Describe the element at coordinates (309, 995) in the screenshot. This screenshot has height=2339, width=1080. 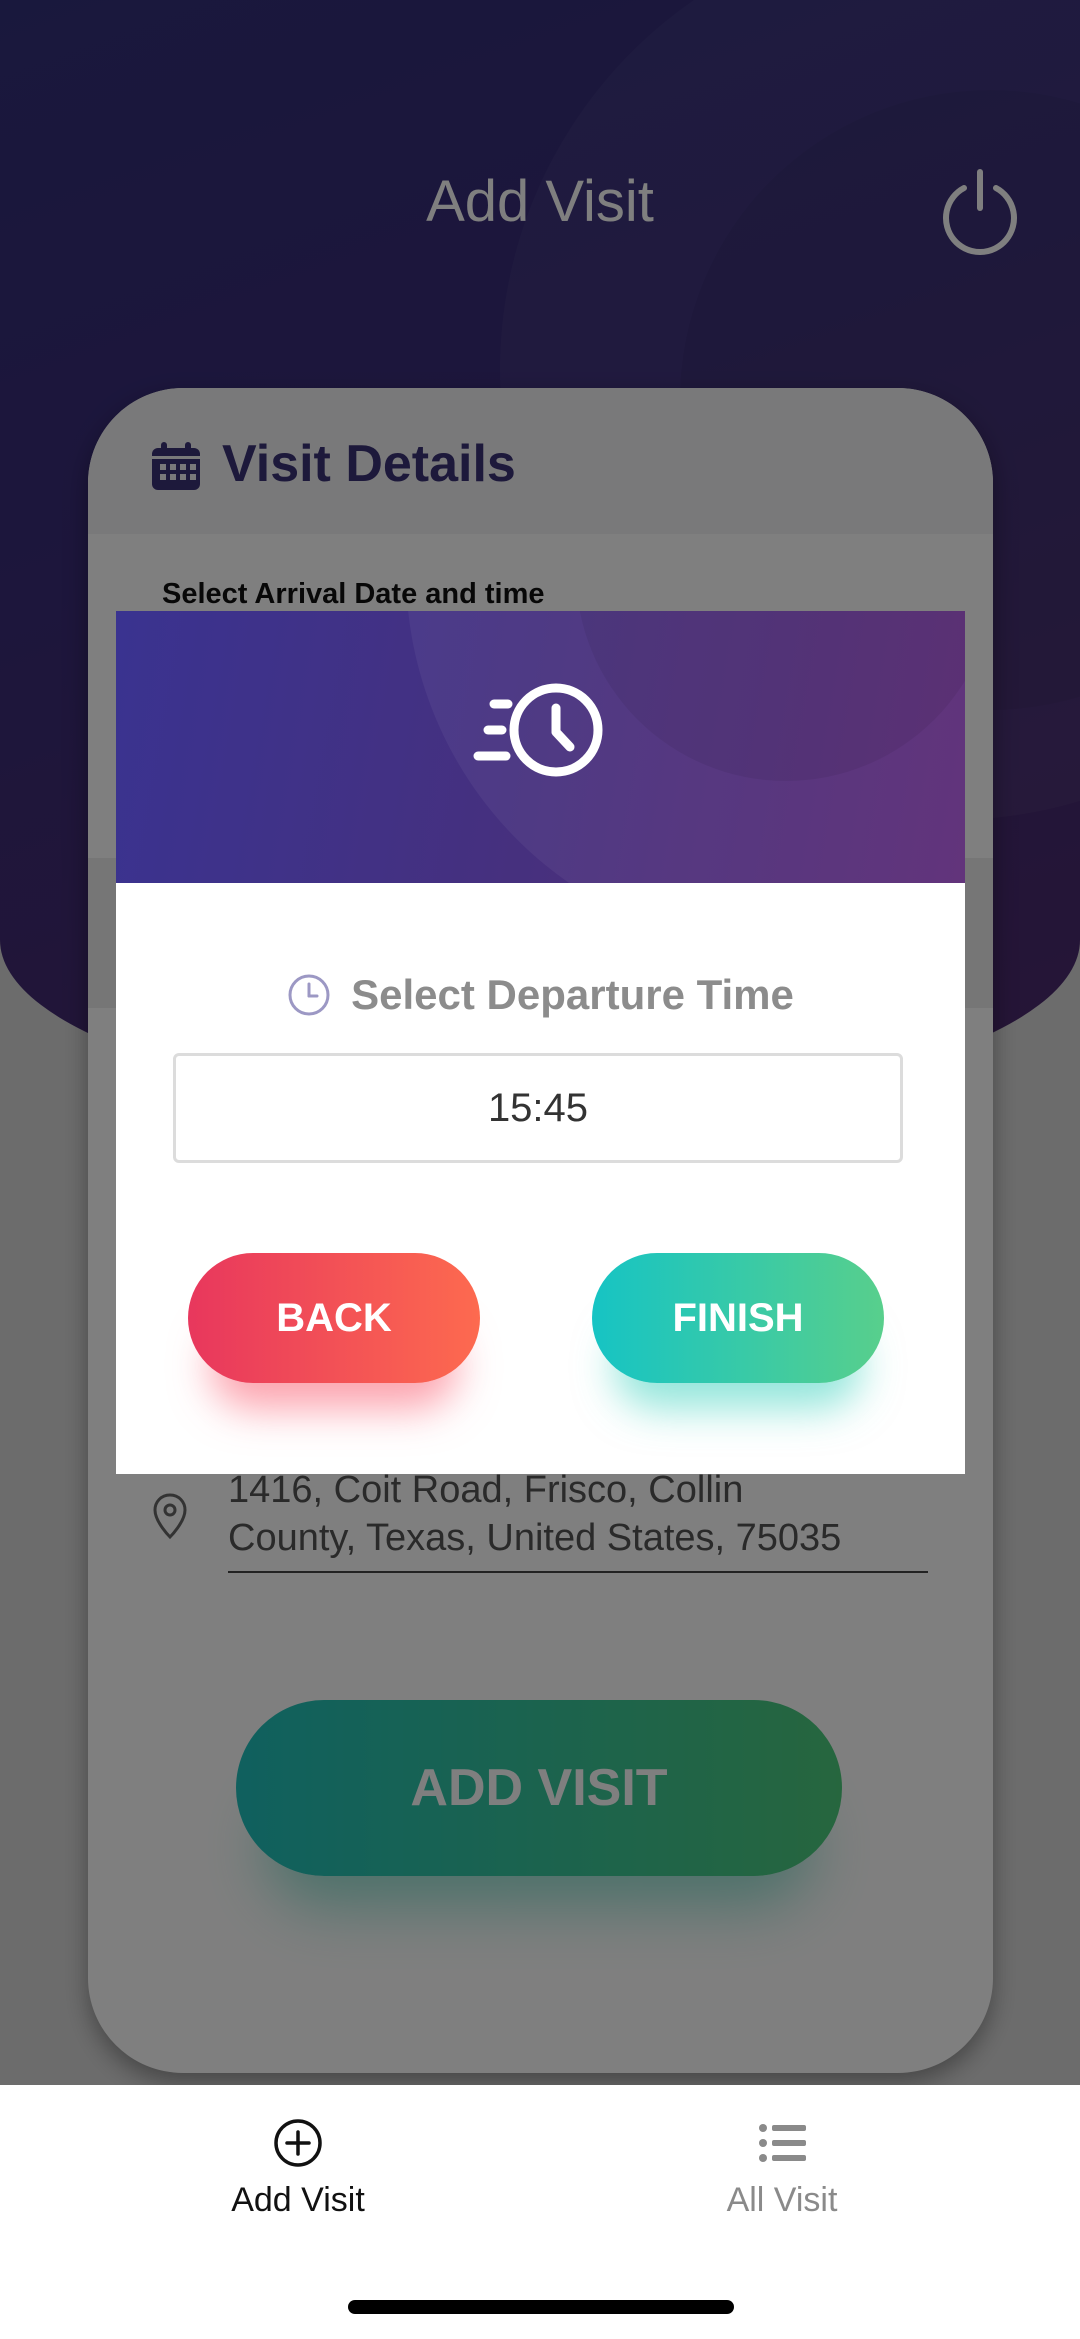
I see `clock-icon` at that location.